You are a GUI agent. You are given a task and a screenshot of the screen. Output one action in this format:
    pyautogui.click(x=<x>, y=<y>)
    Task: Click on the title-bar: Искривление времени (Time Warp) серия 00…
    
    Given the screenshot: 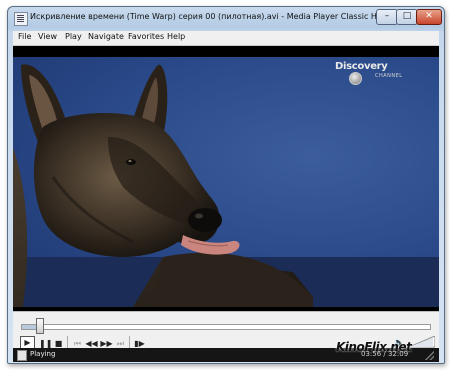 What is the action you would take?
    pyautogui.click(x=226, y=19)
    